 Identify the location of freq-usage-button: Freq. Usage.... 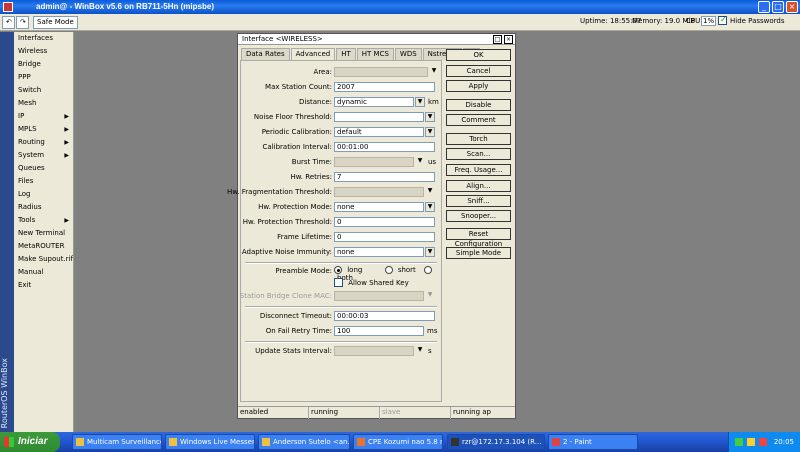
(478, 170).